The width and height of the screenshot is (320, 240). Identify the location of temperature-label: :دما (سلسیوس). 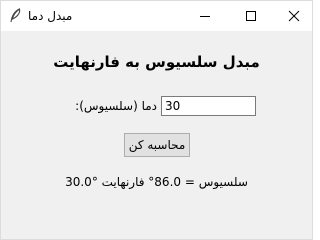
(116, 106).